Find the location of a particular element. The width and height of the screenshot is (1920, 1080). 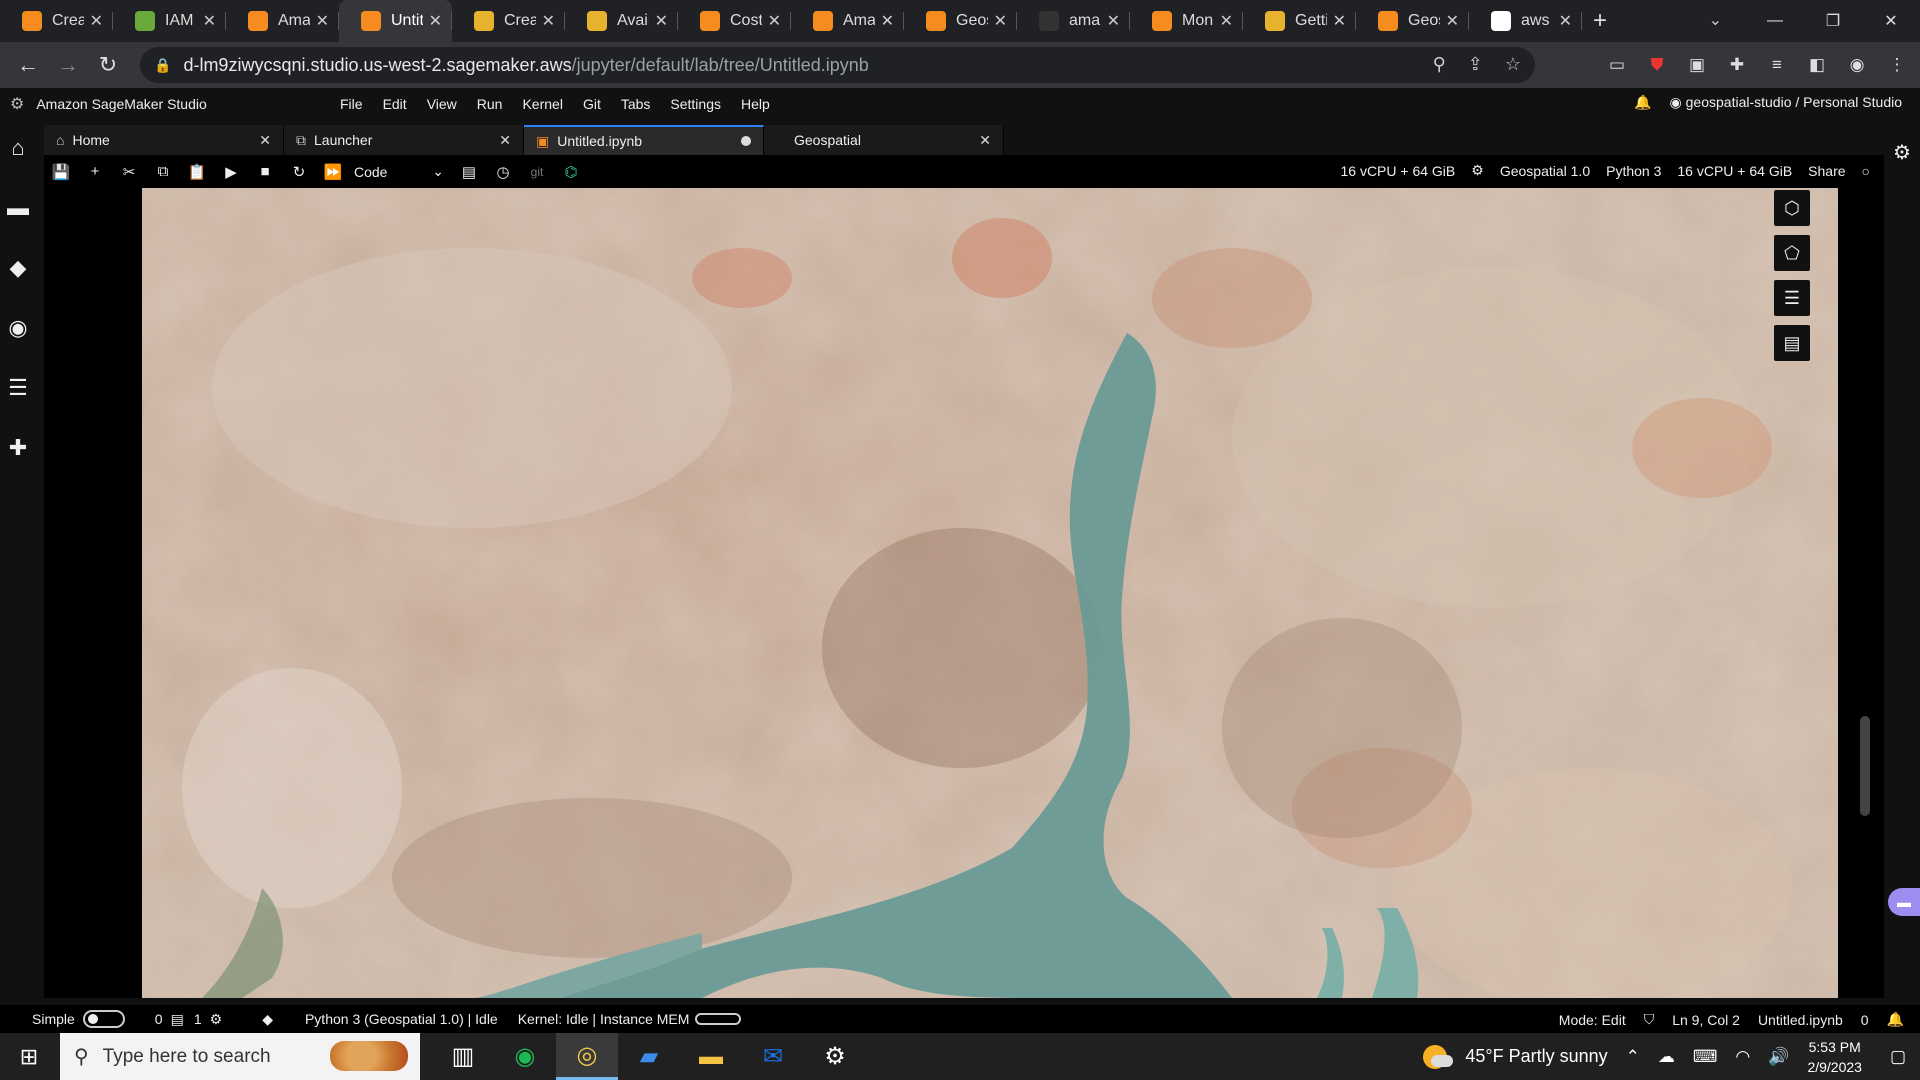

stop-icon: ■ is located at coordinates (265, 171).